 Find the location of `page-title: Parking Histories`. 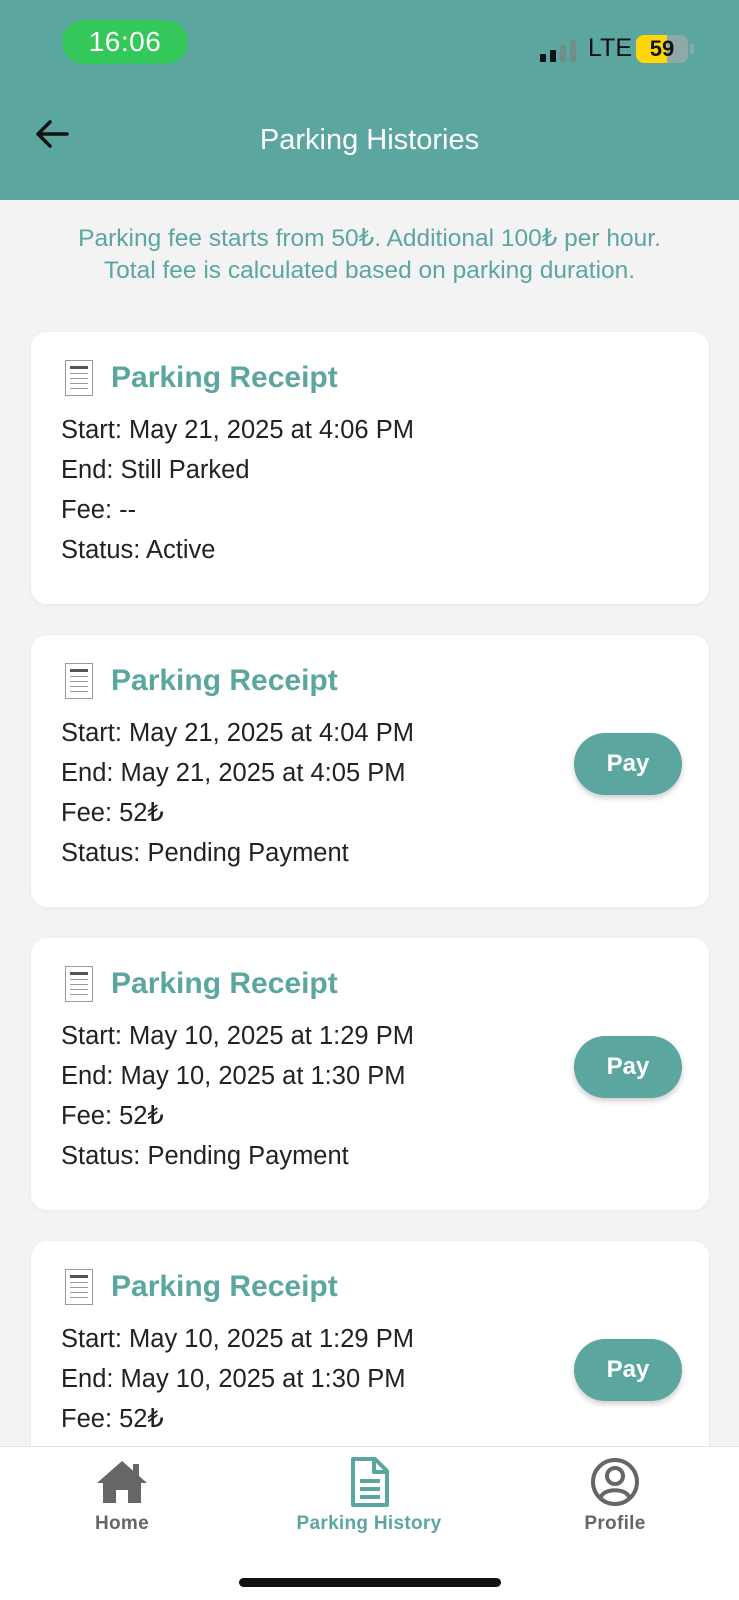

page-title: Parking Histories is located at coordinates (369, 140).